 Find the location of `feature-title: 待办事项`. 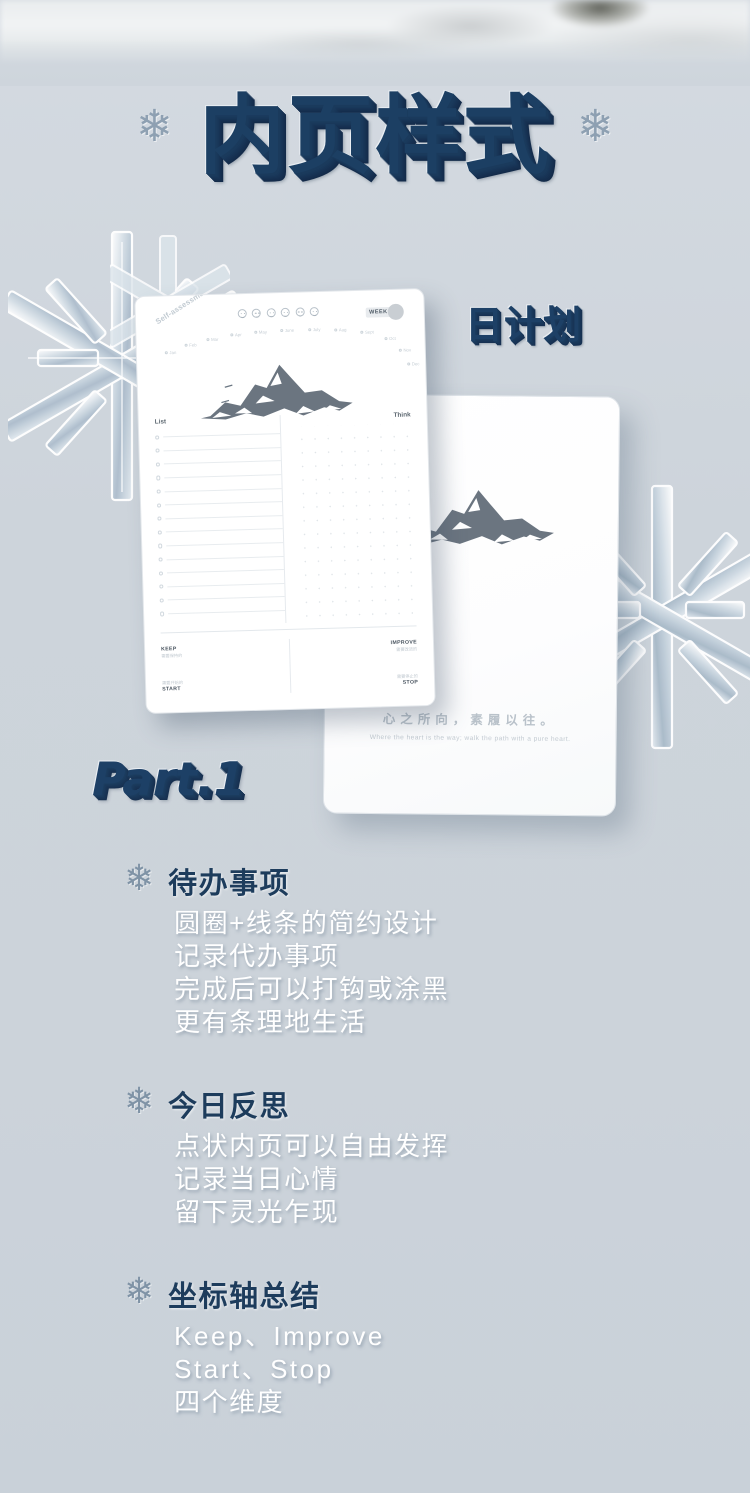

feature-title: 待办事项 is located at coordinates (229, 884).